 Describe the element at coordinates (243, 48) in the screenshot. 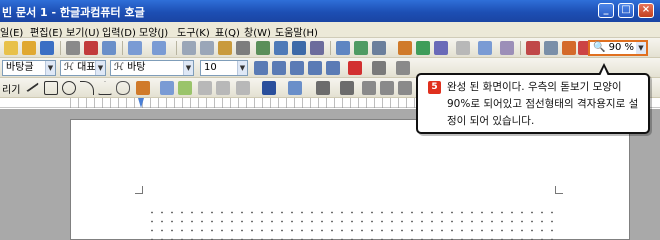

I see `format-painter-icon` at that location.